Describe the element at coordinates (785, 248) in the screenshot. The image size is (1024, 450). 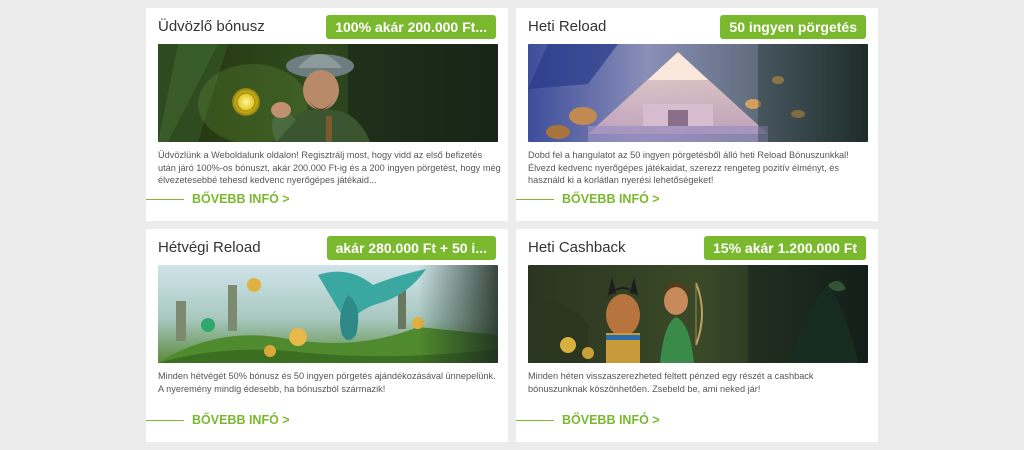
I see `promo-badge: 15% akár 1.200.000 Ft` at that location.